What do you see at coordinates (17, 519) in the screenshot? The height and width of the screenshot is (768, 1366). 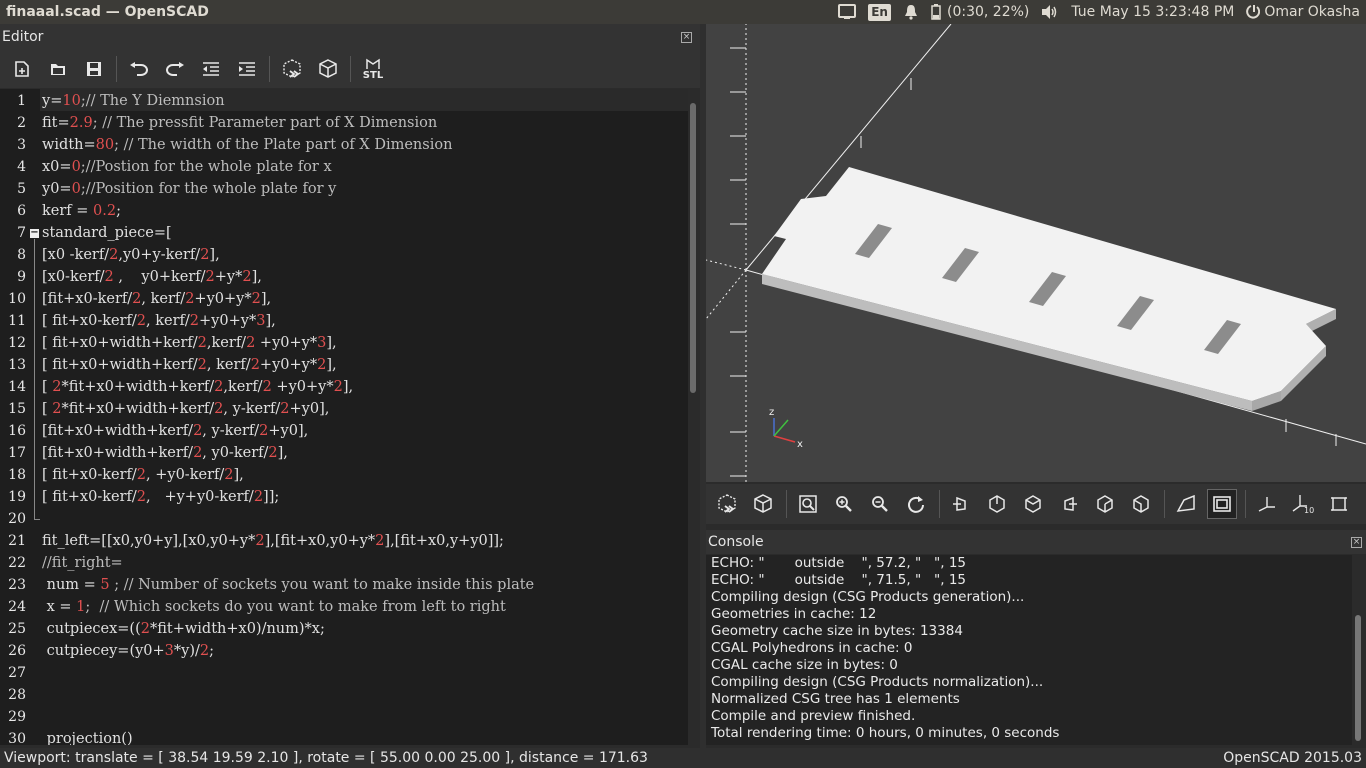 I see `line-number: 20` at bounding box center [17, 519].